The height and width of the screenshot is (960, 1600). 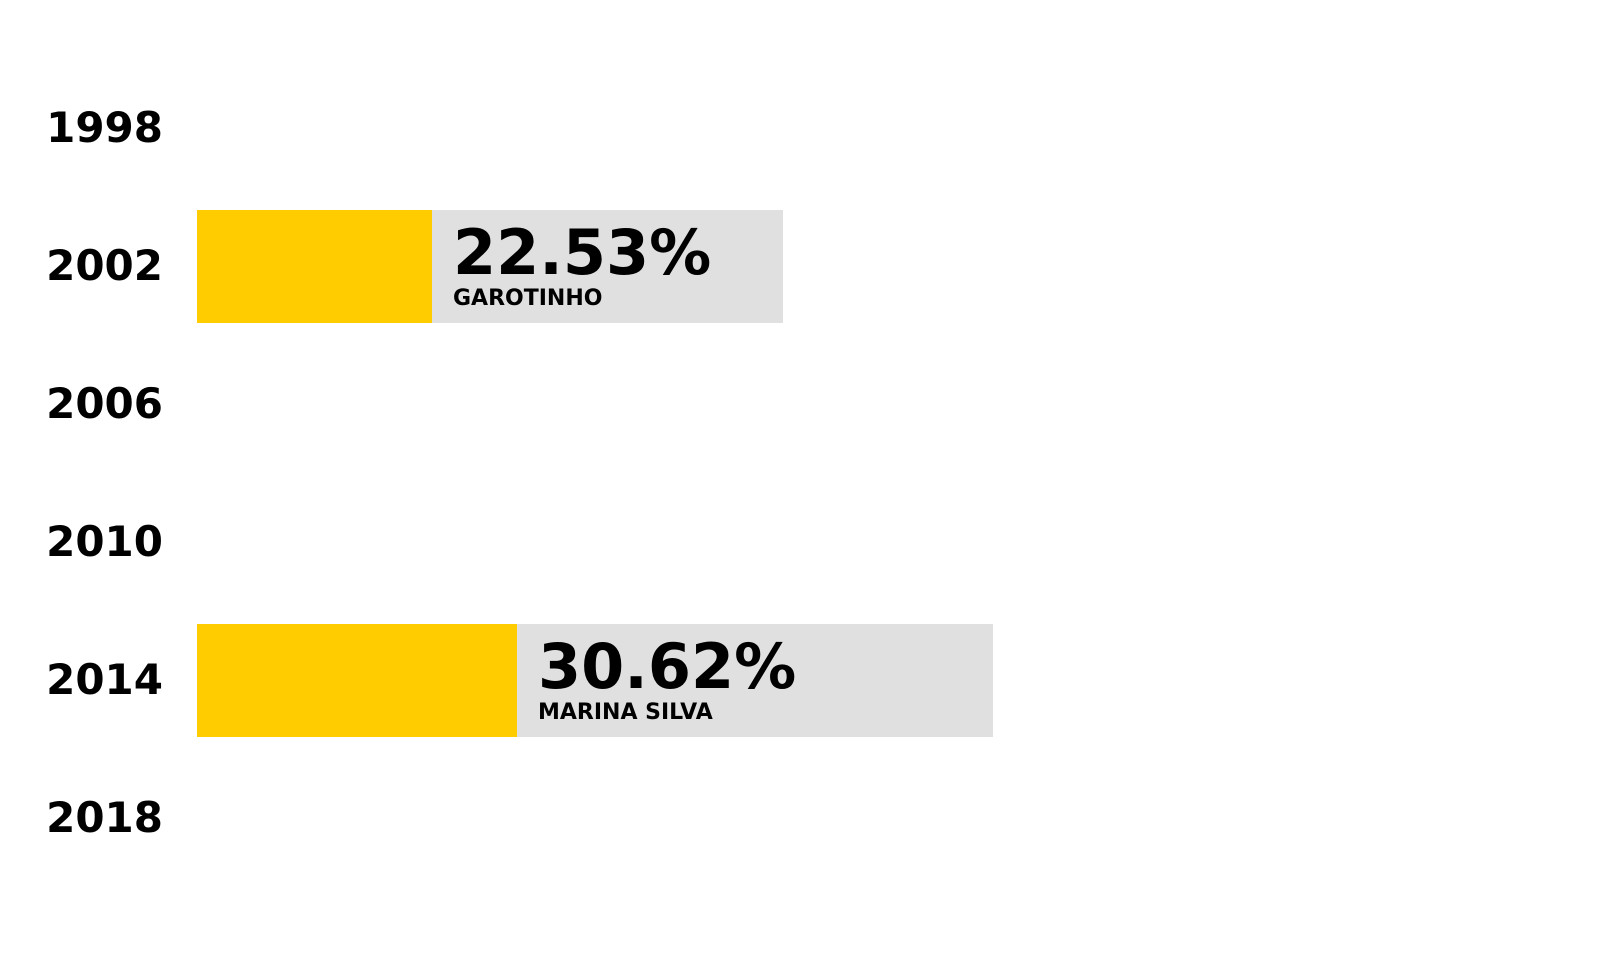 I want to click on year-label-2014: 2014, so click(x=104, y=679).